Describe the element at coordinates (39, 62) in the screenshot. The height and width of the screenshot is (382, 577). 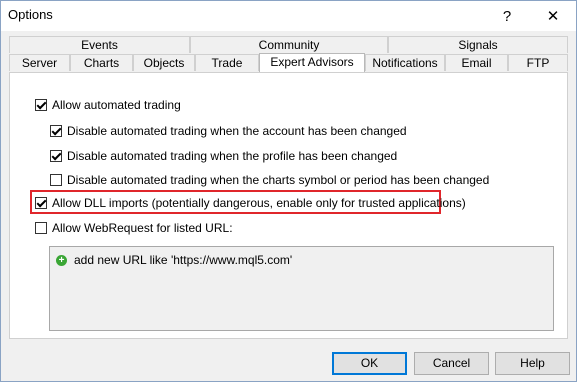
I see `tab-server: Server` at that location.